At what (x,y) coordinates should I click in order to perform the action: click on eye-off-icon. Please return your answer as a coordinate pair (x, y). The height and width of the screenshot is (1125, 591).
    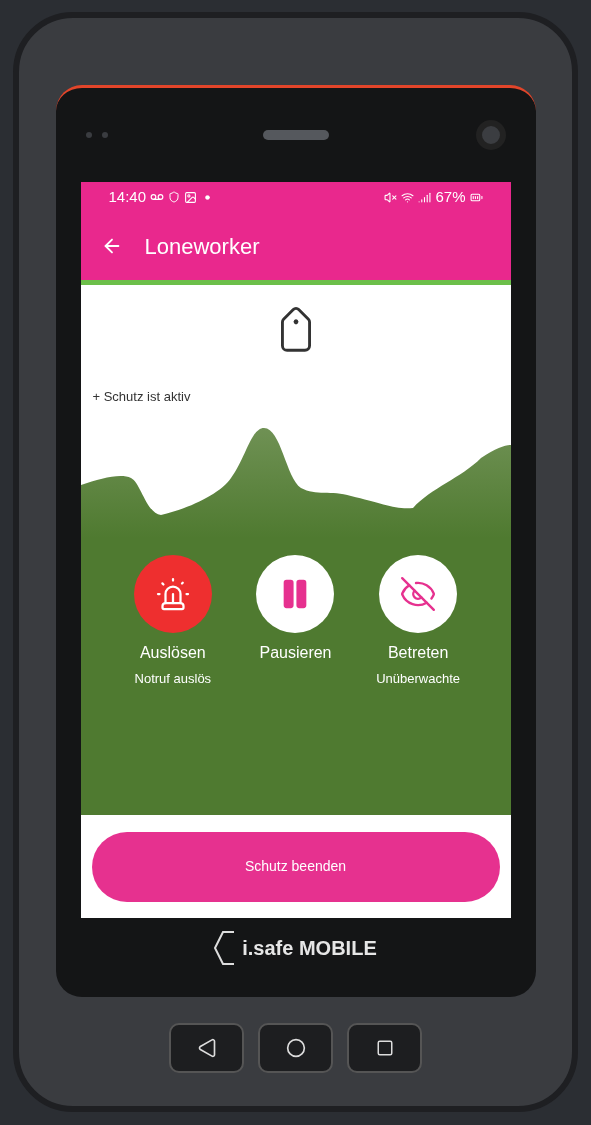
    Looking at the image, I should click on (418, 594).